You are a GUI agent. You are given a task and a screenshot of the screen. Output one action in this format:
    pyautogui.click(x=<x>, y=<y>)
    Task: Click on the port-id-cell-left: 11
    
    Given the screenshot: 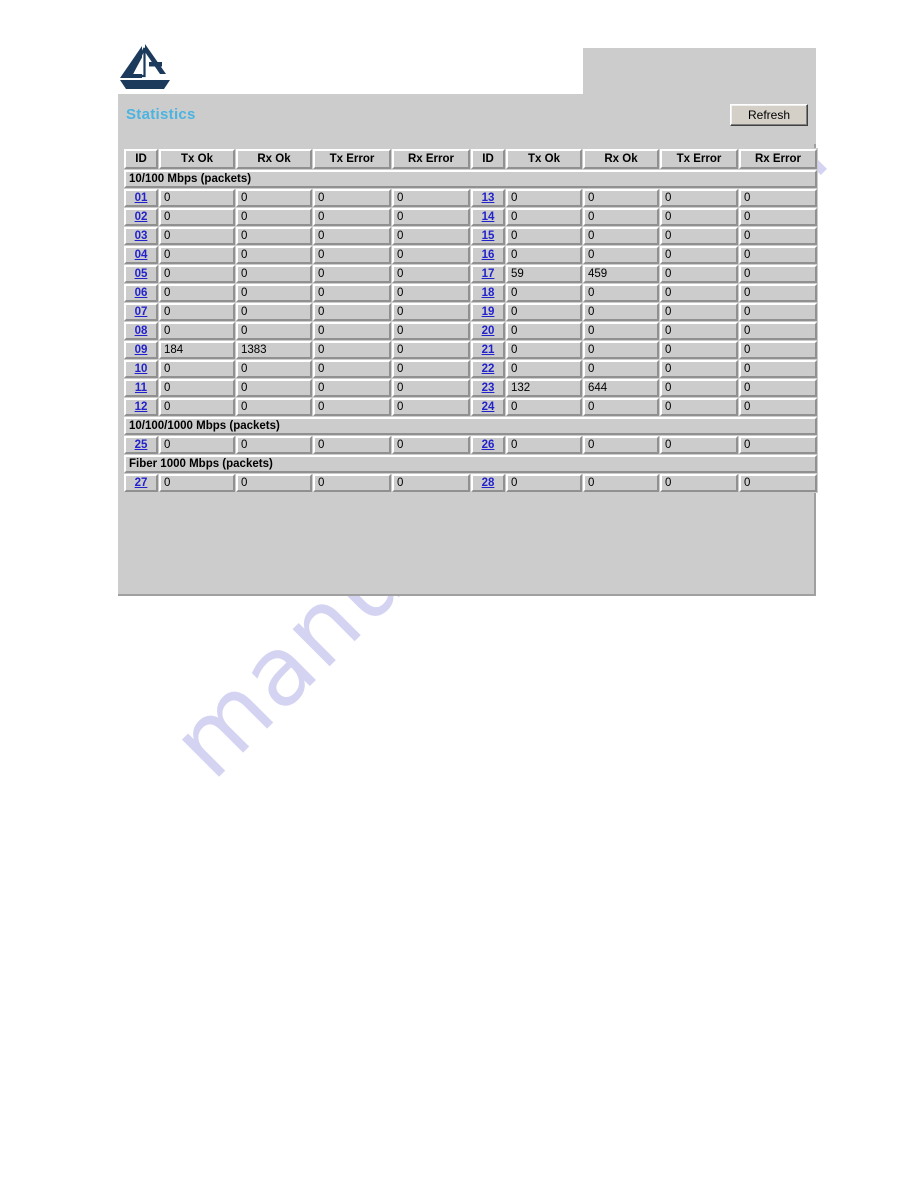 What is the action you would take?
    pyautogui.click(x=141, y=388)
    